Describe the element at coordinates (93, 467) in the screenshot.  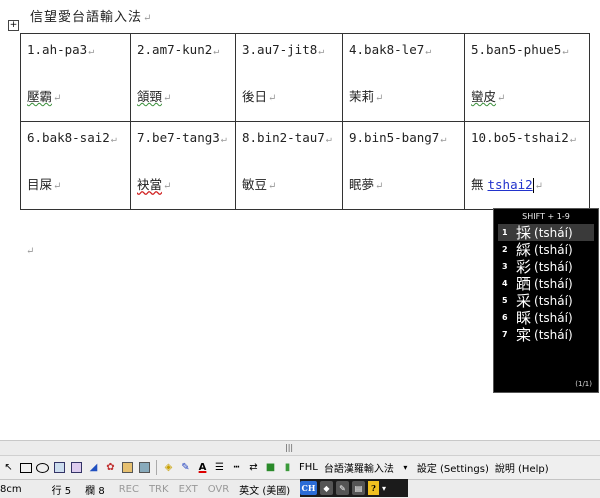
I see `wordart-icon: ◢` at that location.